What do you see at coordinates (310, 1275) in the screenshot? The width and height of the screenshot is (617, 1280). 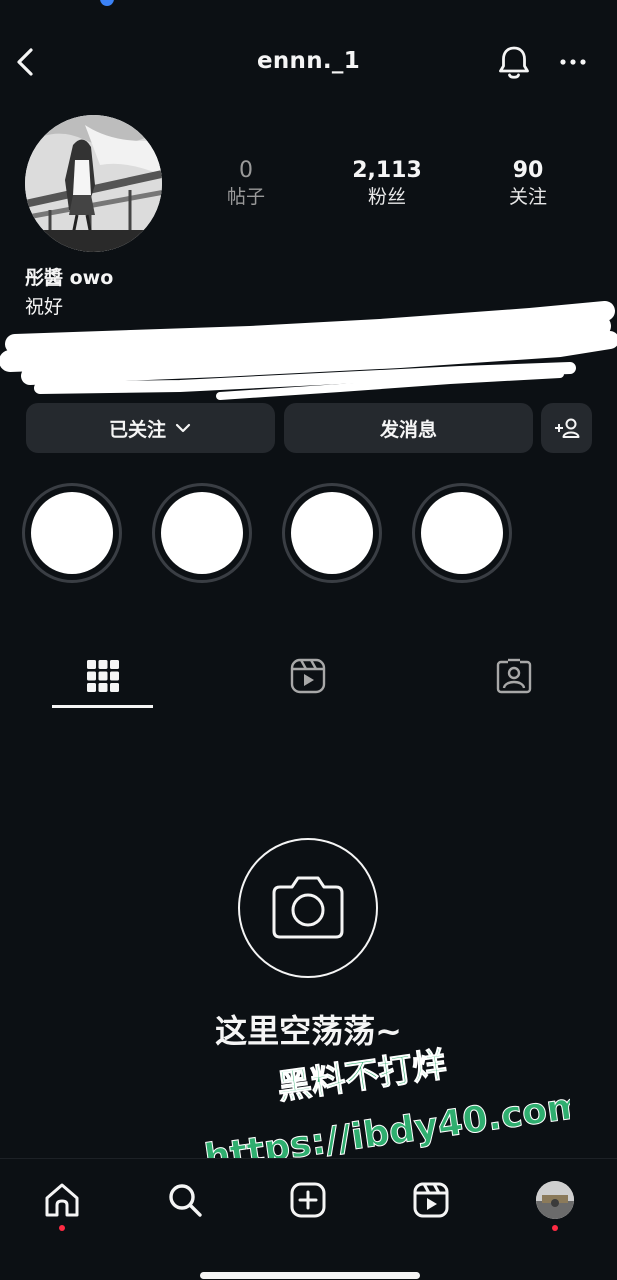 I see `home-indicator` at bounding box center [310, 1275].